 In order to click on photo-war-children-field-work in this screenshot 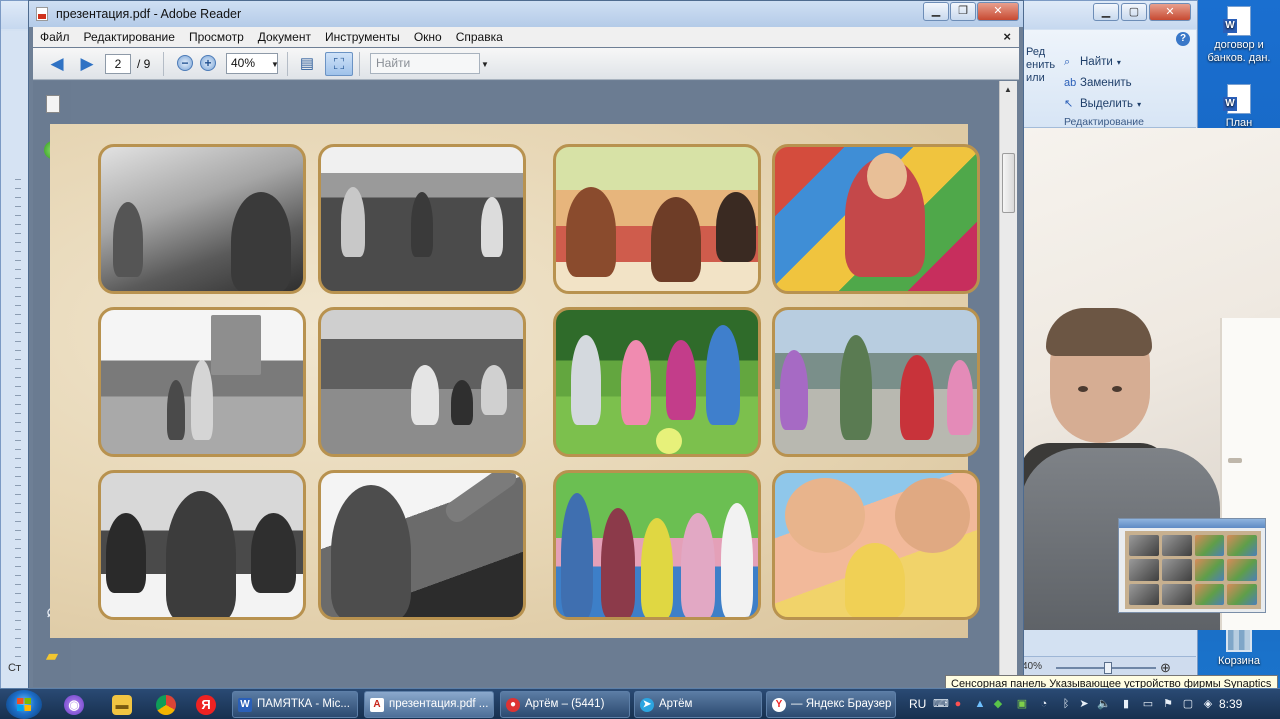, I will do `click(422, 219)`.